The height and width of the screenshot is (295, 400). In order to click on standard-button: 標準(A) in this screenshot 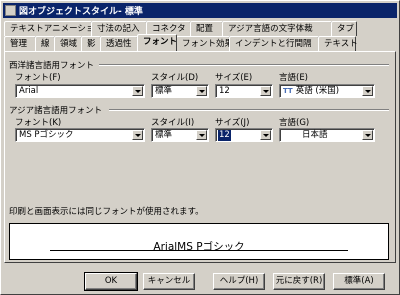, I will do `click(359, 281)`.